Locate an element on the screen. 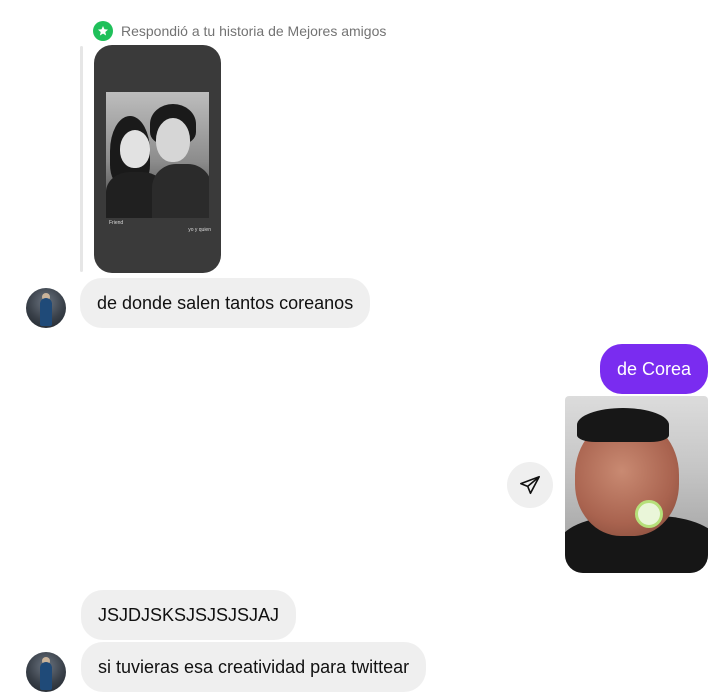 This screenshot has width=720, height=696. story-photo is located at coordinates (157, 155).